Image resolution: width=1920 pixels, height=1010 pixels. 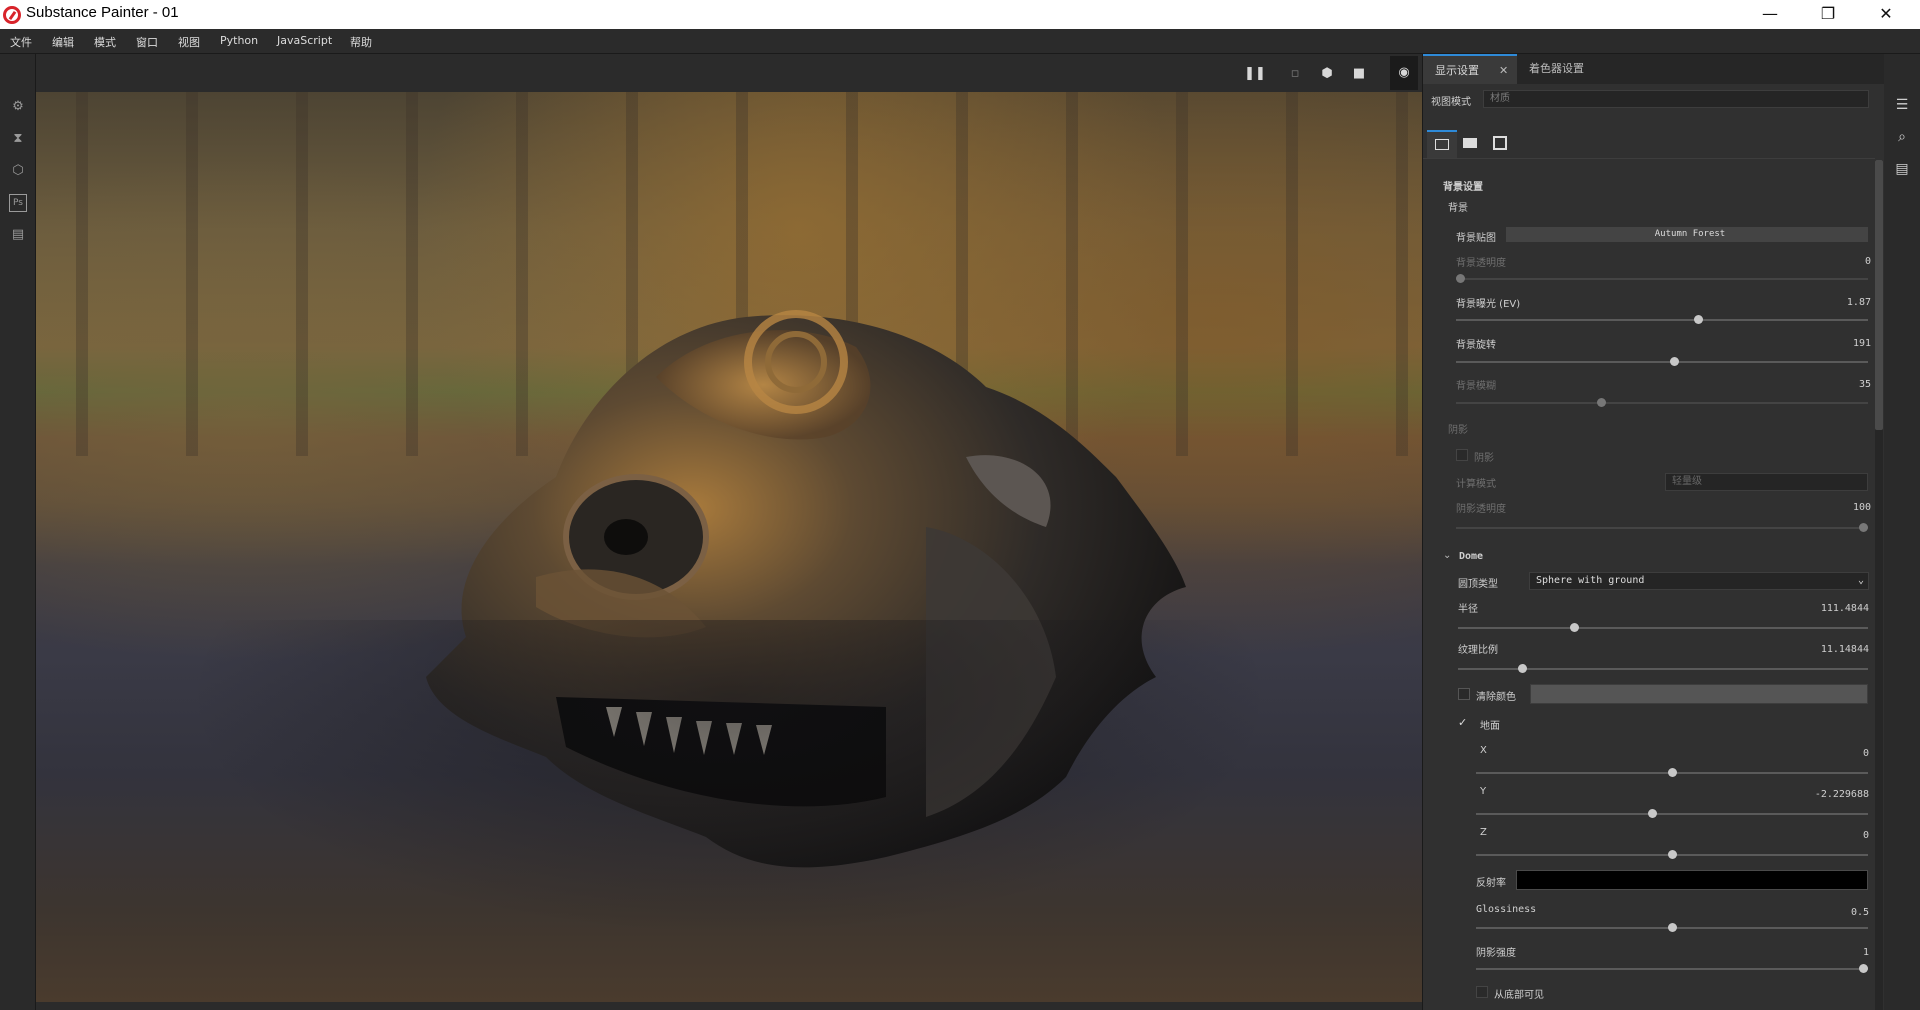 What do you see at coordinates (1847, 261) in the screenshot?
I see `background-opacity-value: 0` at bounding box center [1847, 261].